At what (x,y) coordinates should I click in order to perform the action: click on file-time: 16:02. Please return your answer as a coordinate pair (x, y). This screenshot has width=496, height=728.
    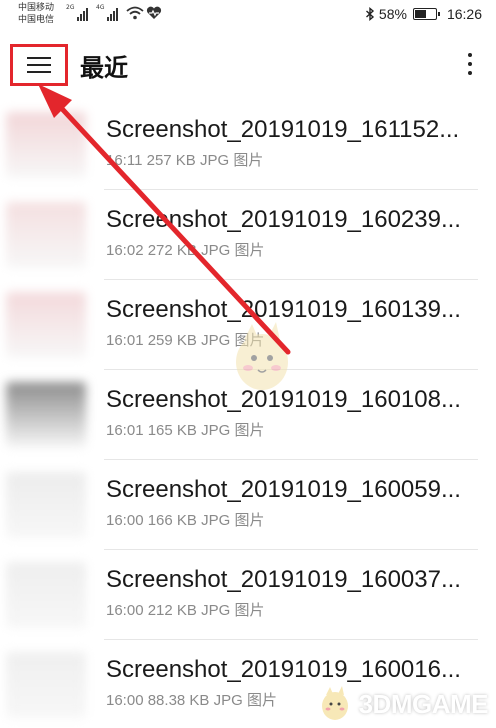
    Looking at the image, I should click on (125, 250).